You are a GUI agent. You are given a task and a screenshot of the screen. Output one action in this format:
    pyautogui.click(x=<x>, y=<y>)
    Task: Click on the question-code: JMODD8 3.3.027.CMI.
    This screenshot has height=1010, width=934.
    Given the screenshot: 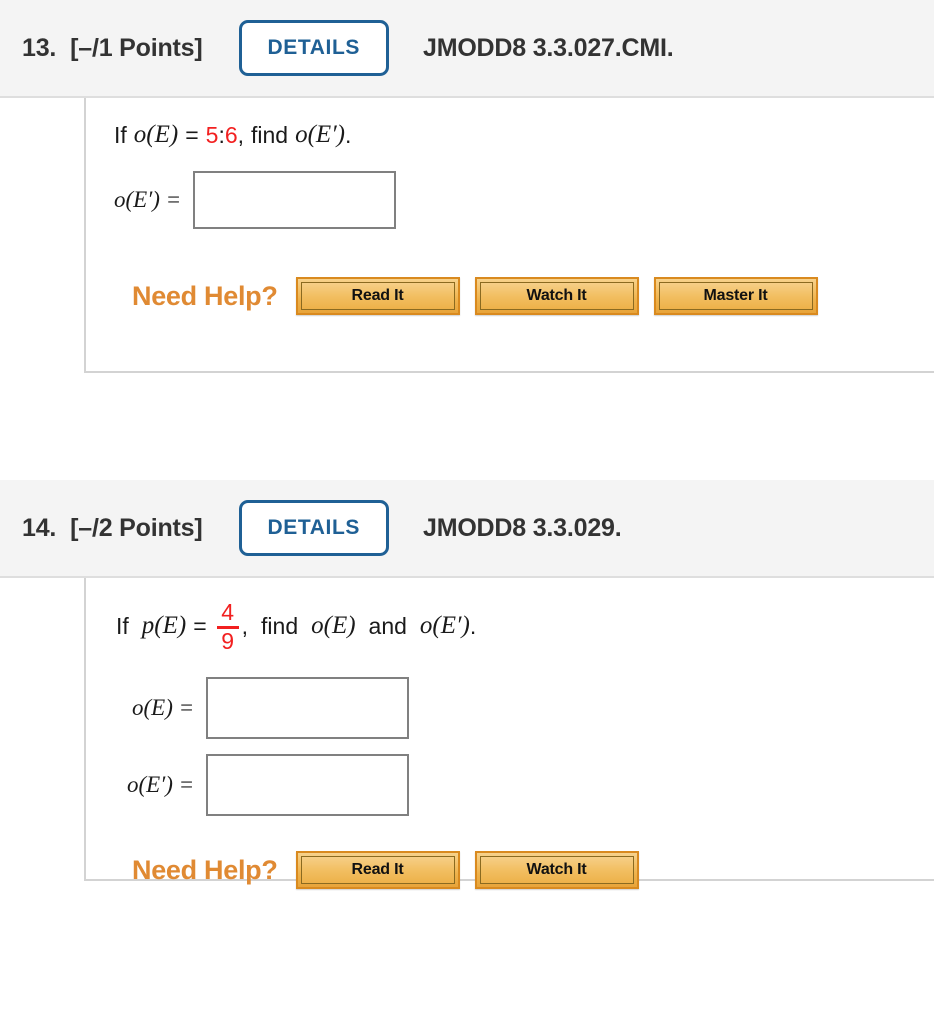 What is the action you would take?
    pyautogui.click(x=548, y=47)
    